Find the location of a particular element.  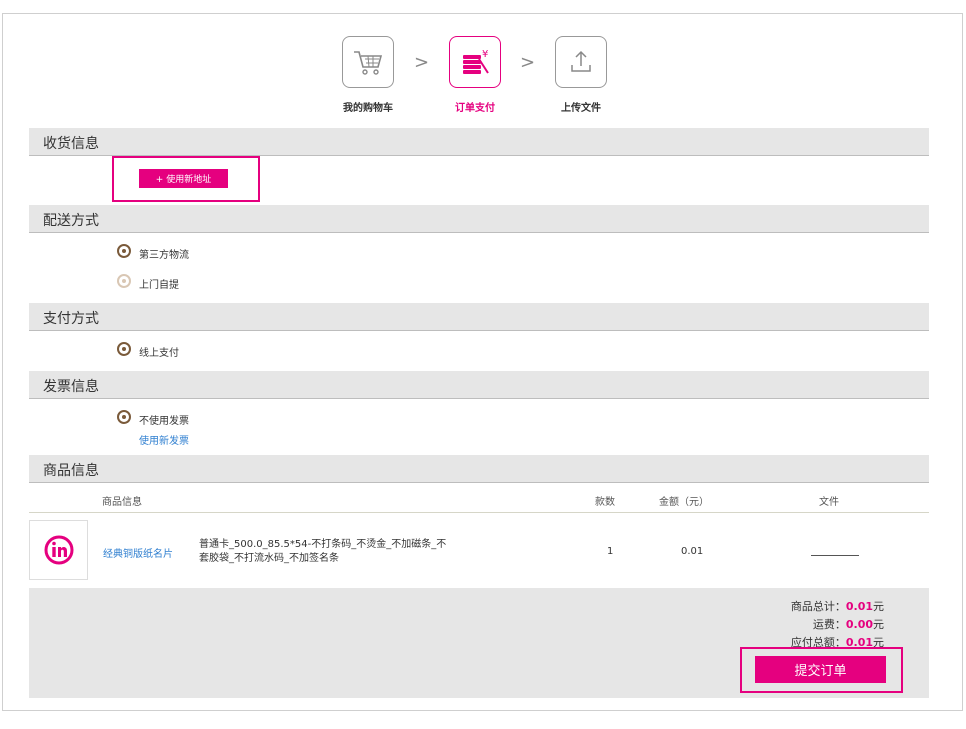

in-logo-icon is located at coordinates (58, 550).